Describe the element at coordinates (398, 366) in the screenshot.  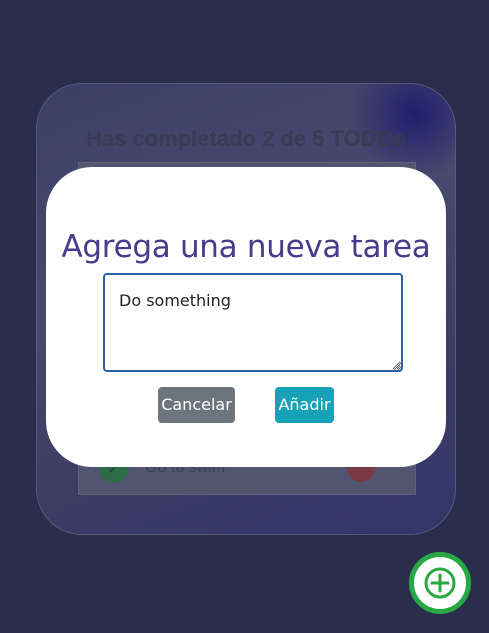
I see `resize-grip-icon` at that location.